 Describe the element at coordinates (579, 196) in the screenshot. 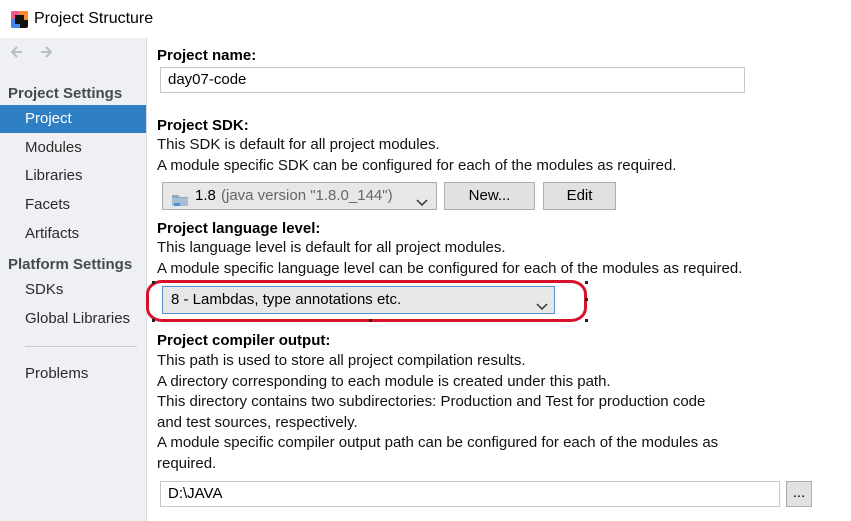

I see `edit-sdk-button: Edit` at that location.